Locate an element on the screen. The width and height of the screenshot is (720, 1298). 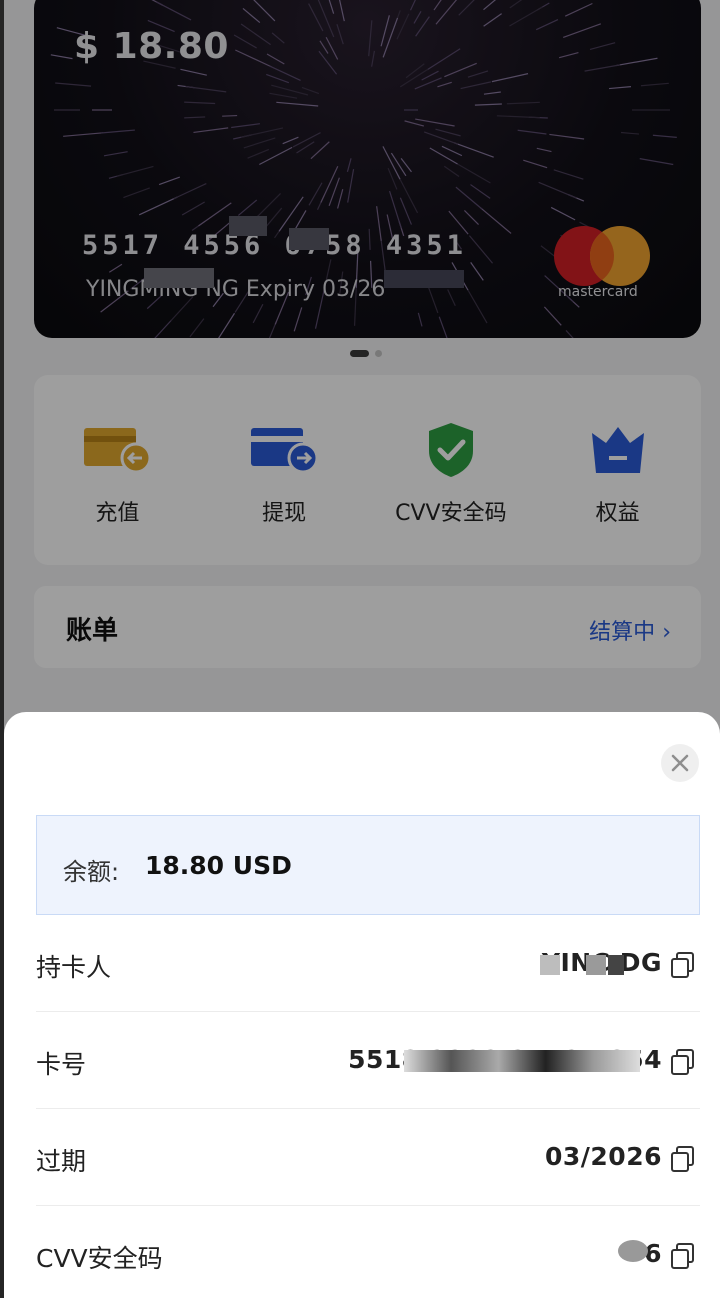
balance-label: 余额: is located at coordinates (91, 872).